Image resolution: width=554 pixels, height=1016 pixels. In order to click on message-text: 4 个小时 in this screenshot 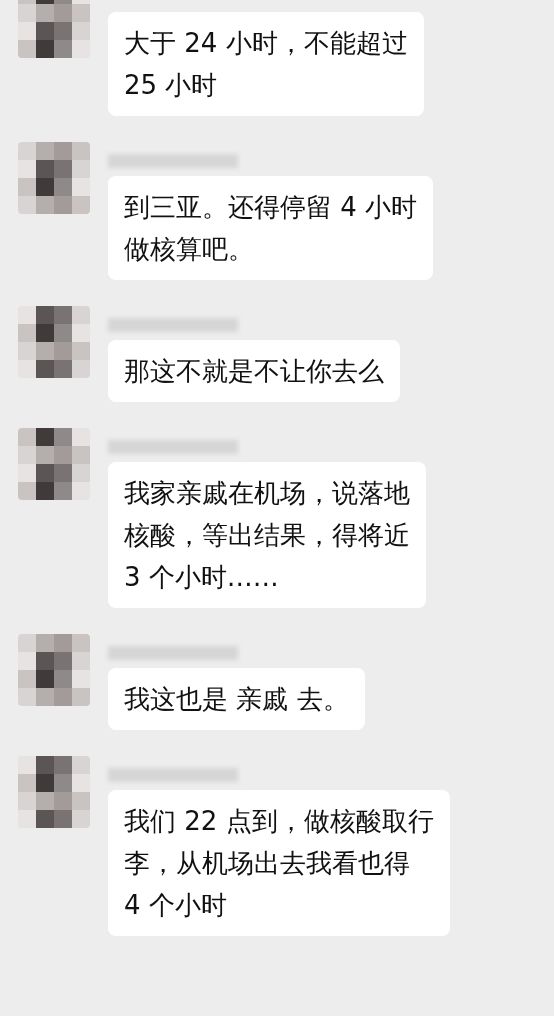, I will do `click(175, 905)`.